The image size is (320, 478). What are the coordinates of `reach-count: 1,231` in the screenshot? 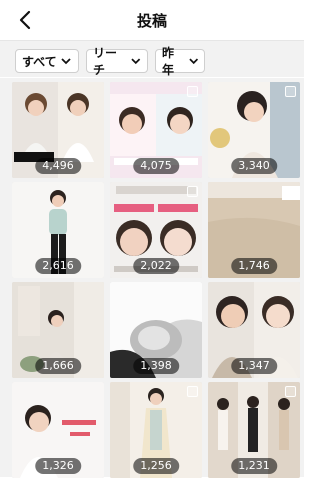 It's located at (254, 466).